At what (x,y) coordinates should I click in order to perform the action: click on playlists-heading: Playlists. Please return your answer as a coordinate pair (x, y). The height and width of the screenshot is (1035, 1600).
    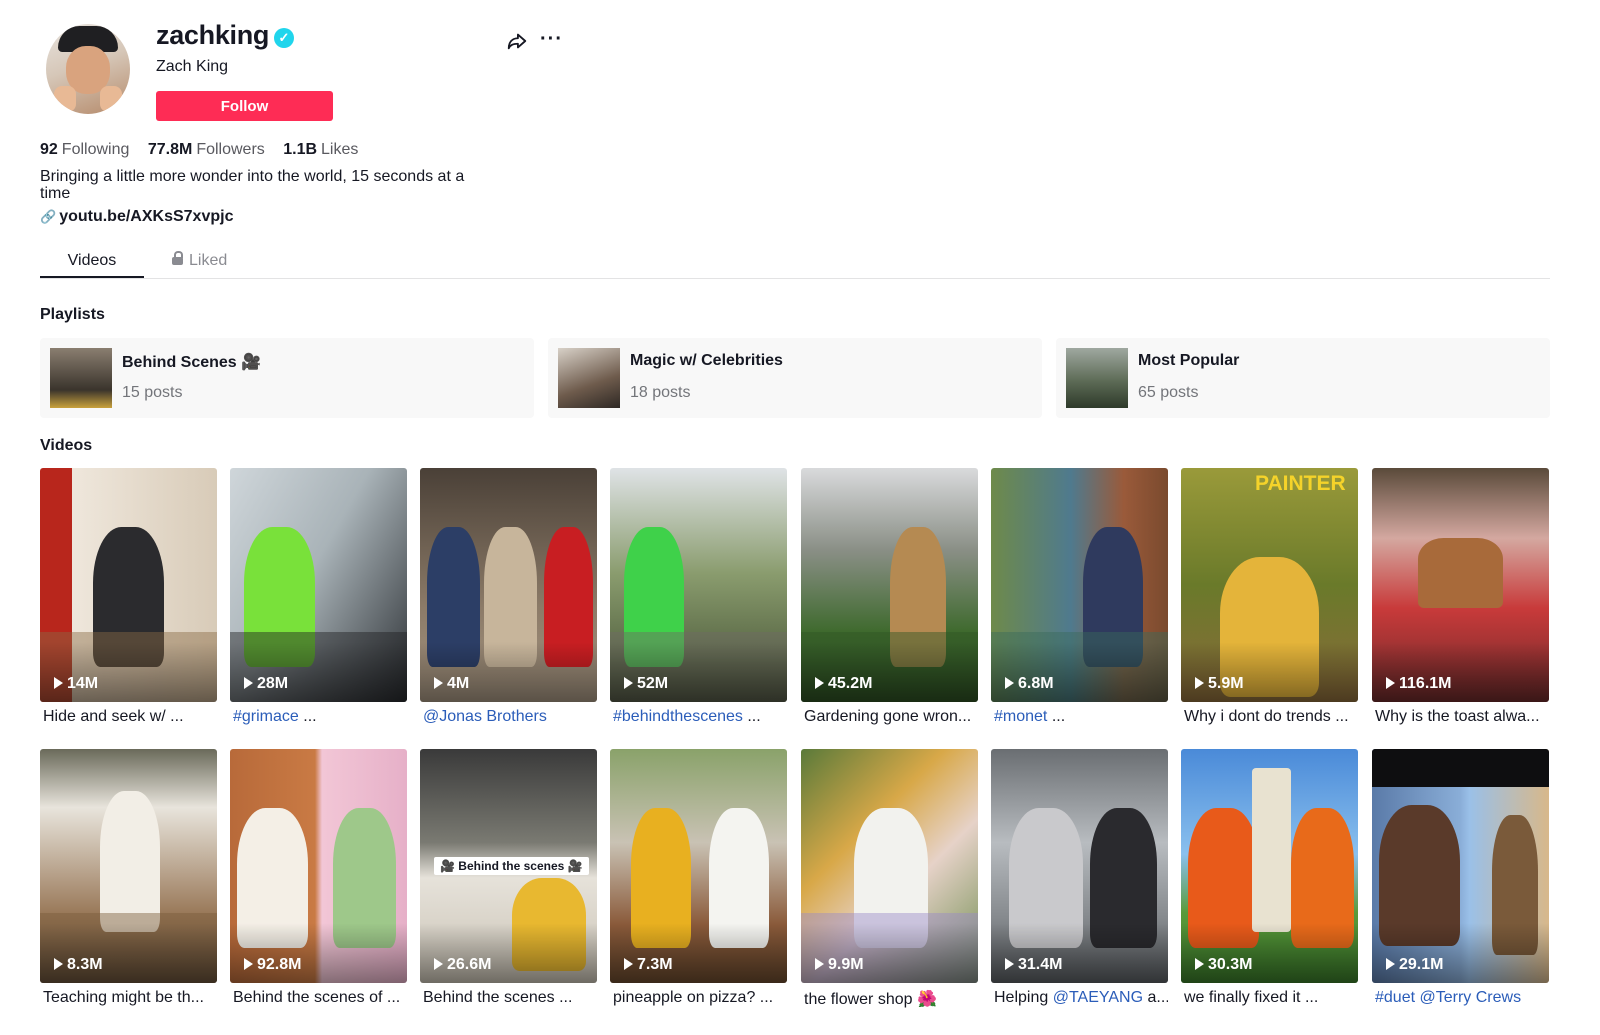
    Looking at the image, I should click on (72, 314).